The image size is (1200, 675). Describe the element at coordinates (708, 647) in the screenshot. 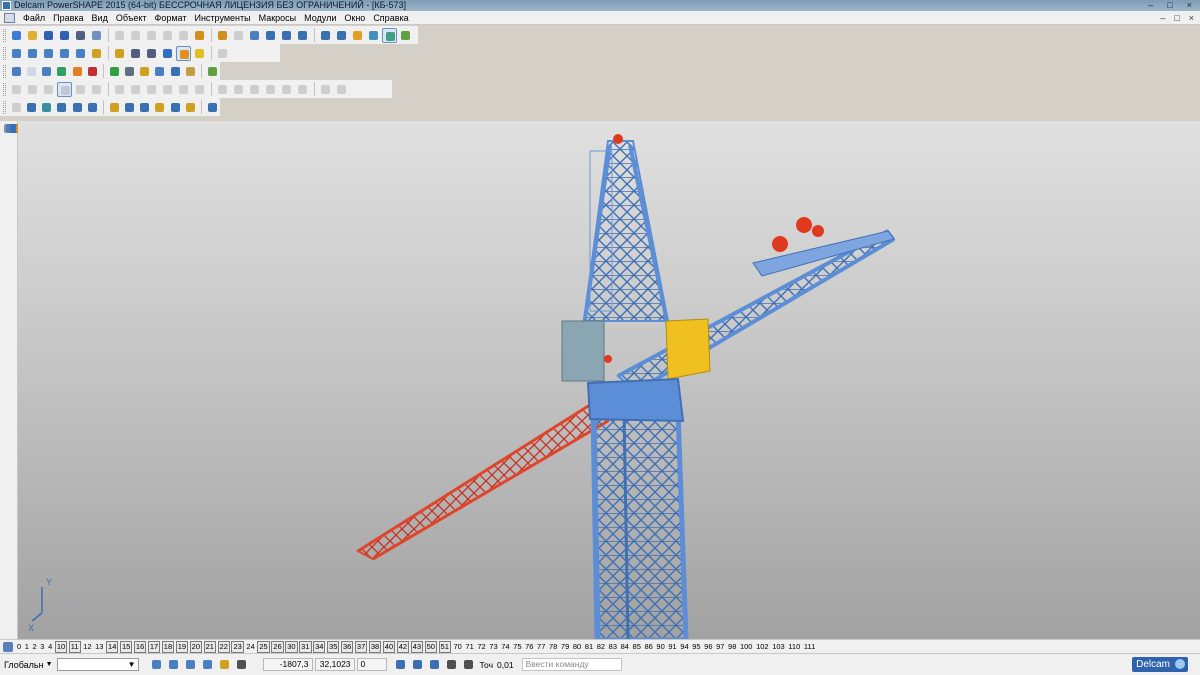

I see `level-96: 96` at that location.